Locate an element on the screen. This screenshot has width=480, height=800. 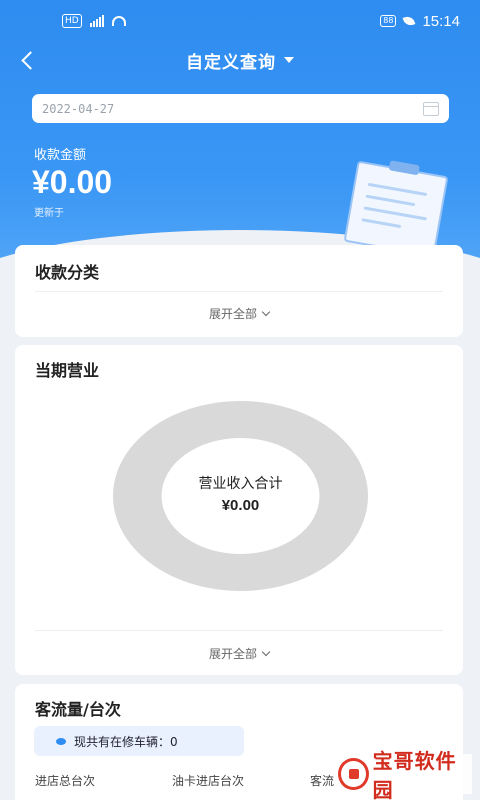
watermark: 宝哥软件园 is located at coordinates (404, 774).